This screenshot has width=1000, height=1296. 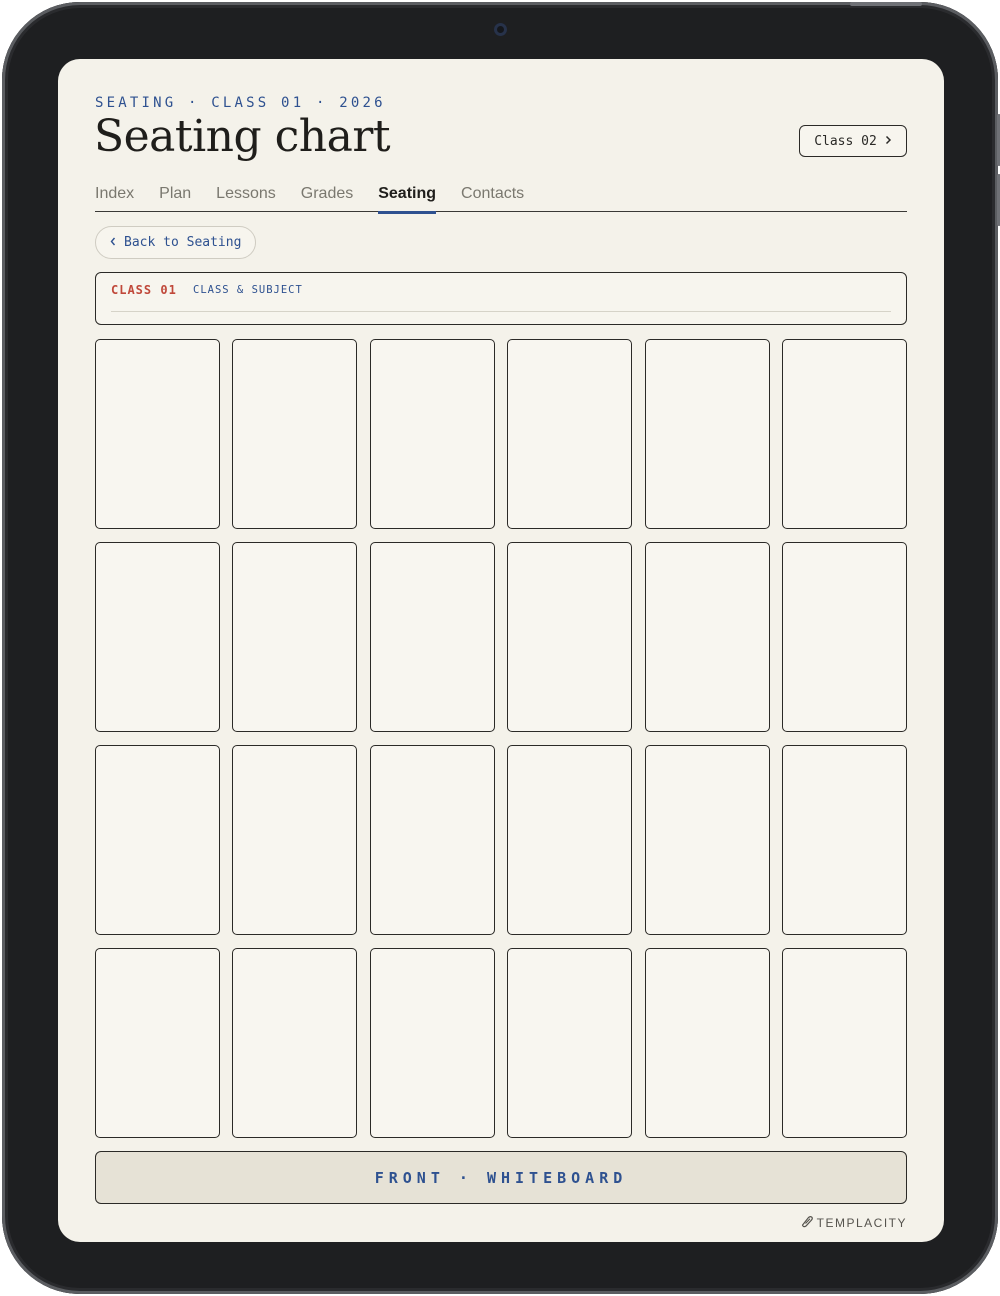 I want to click on brand-name: TEMPLACITY, so click(x=861, y=1223).